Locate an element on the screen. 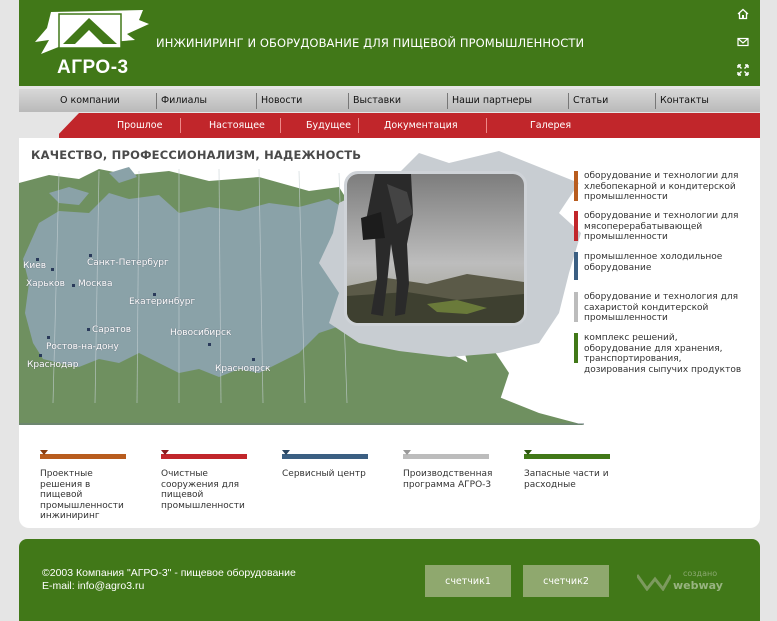 The height and width of the screenshot is (621, 777). subnav-item-gallery: Галерея is located at coordinates (550, 126).